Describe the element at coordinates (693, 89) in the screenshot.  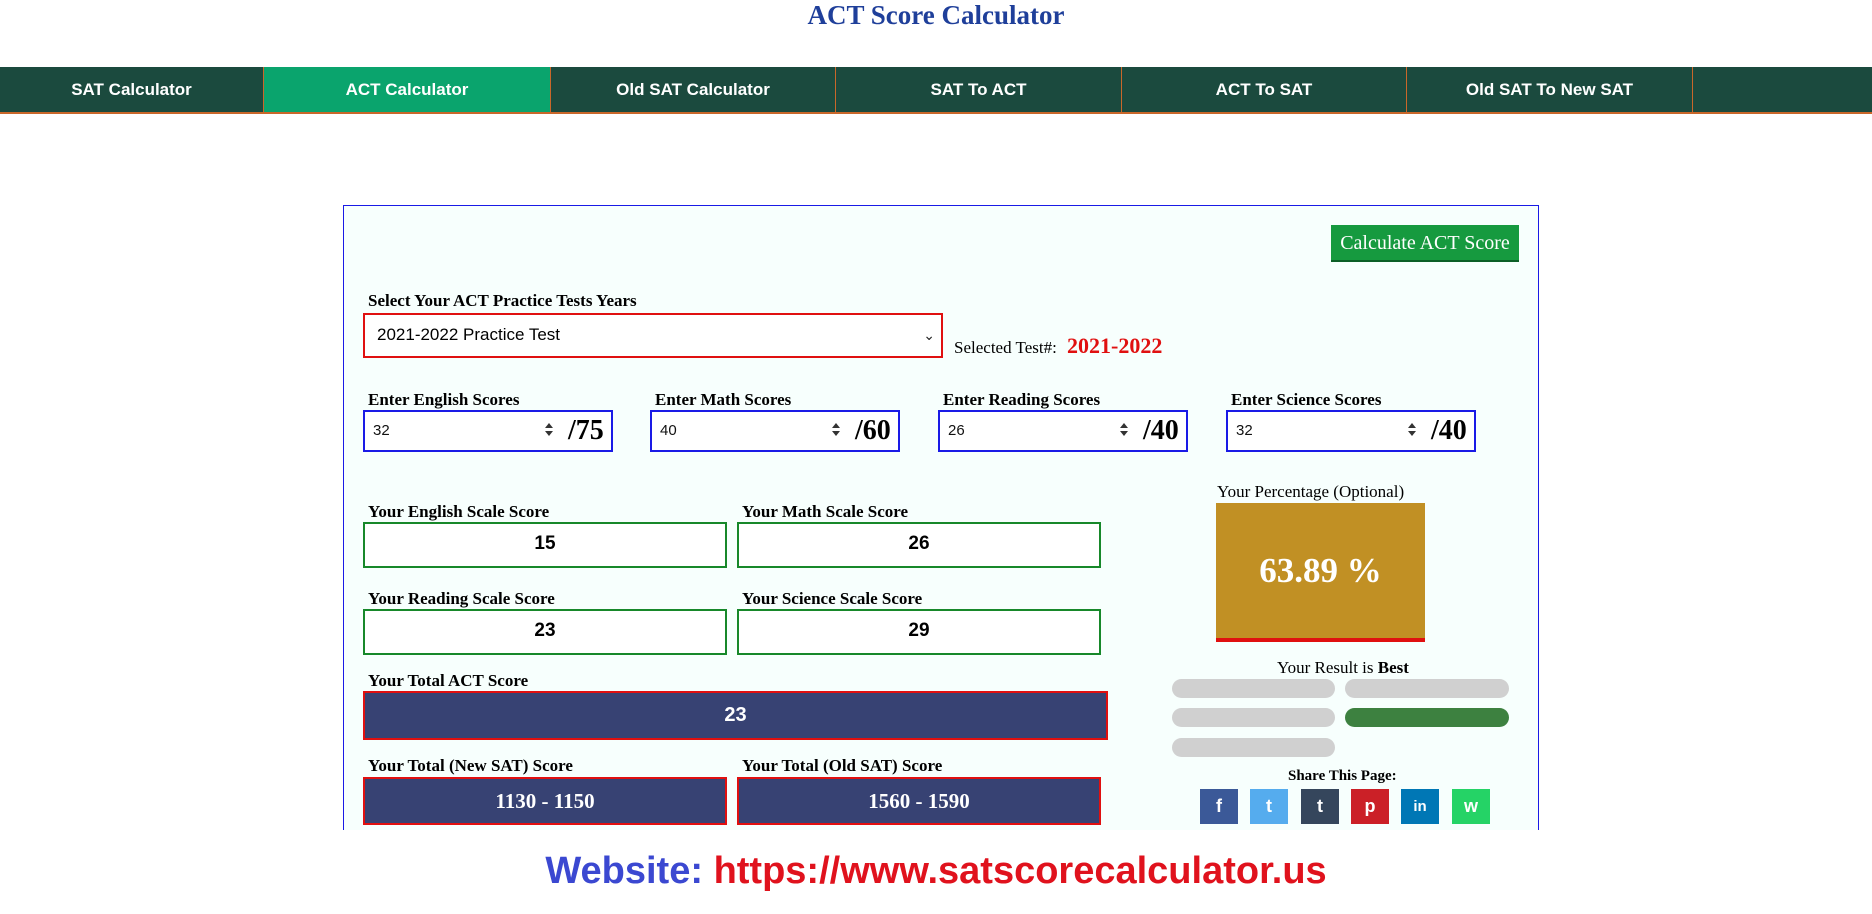
I see `nav-item-old-sat-calculator: Old SAT Calculator` at that location.